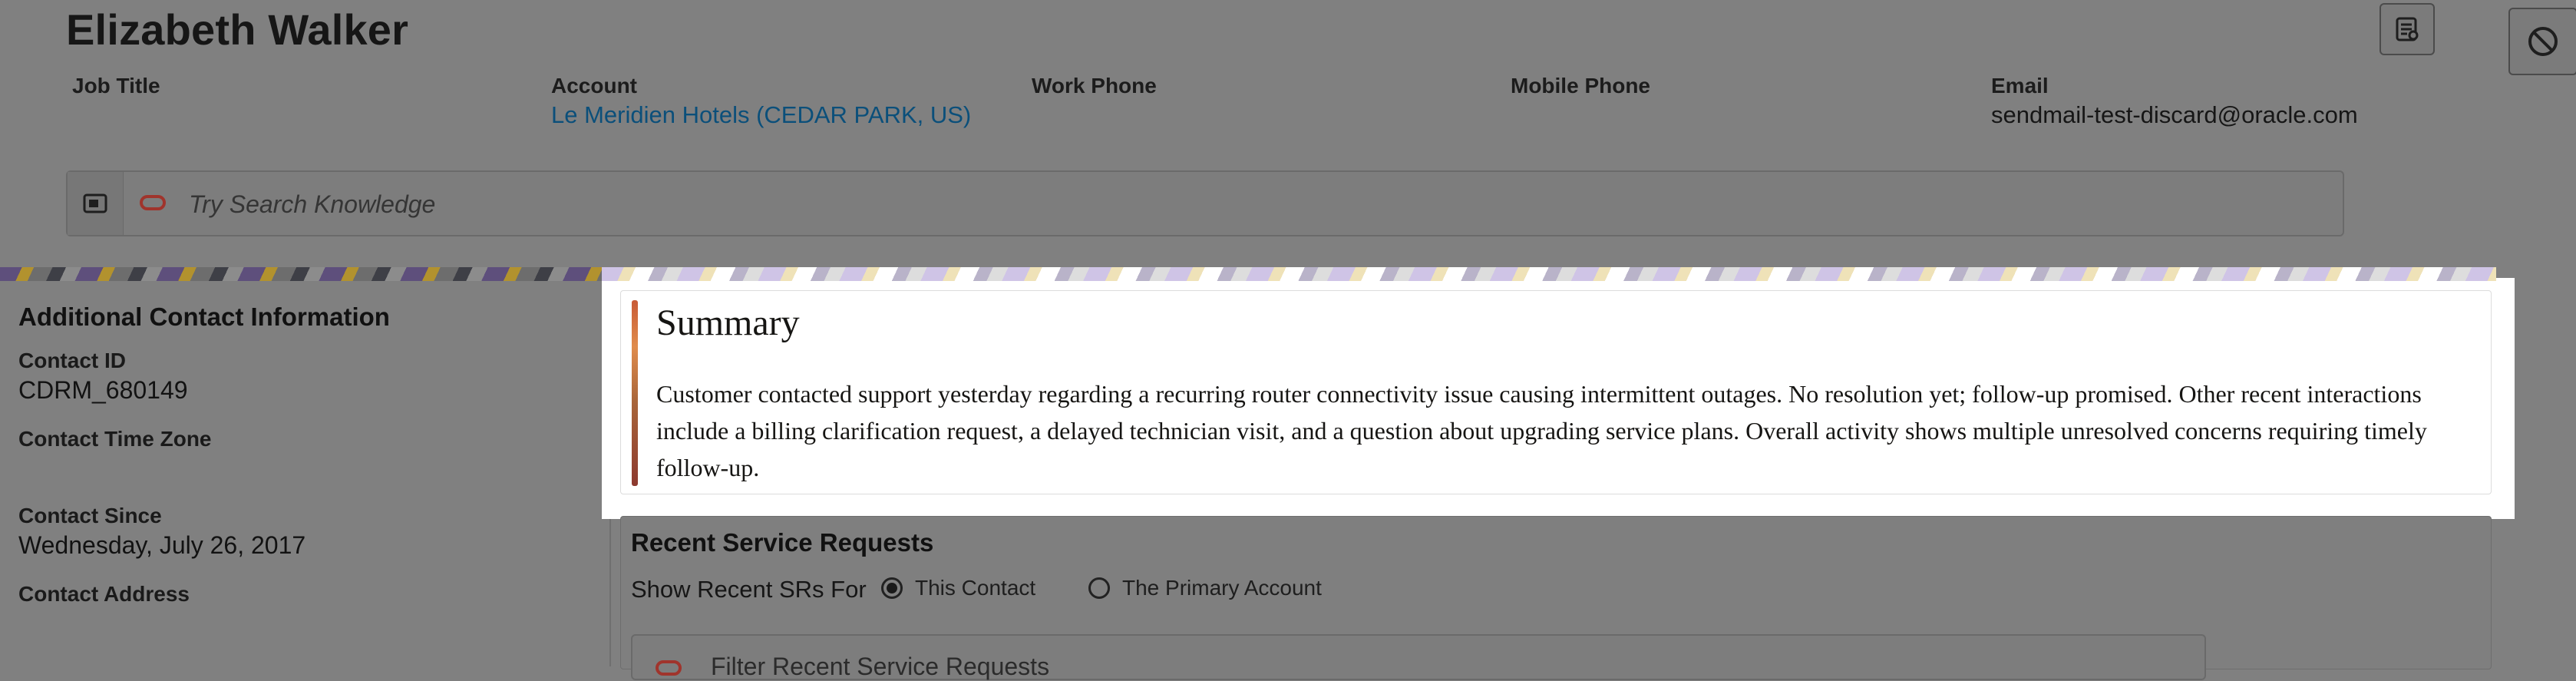  I want to click on contact-name: Elizabeth Walker, so click(237, 29).